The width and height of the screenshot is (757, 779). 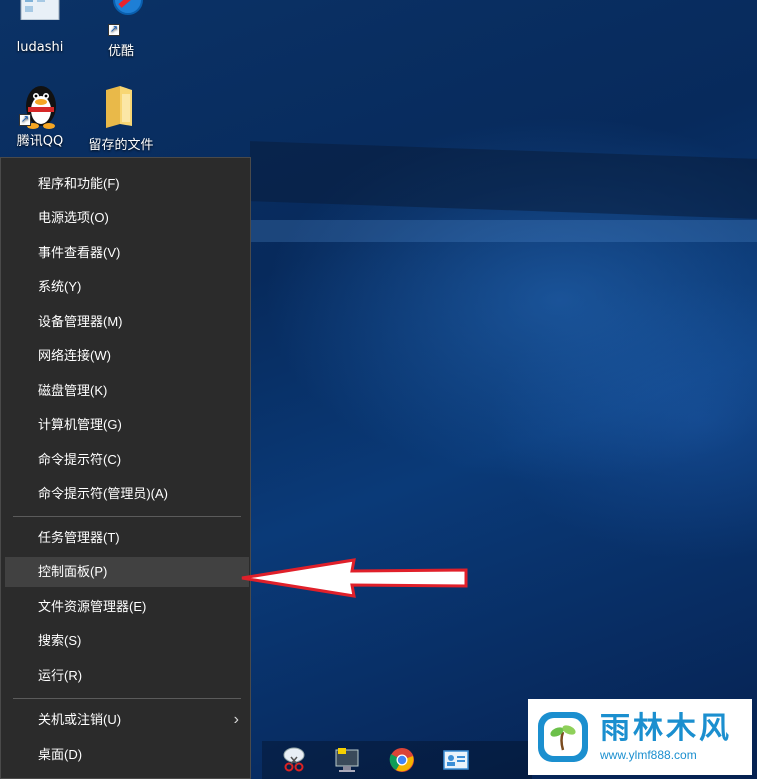 What do you see at coordinates (40, 18) in the screenshot?
I see `ludashi-icon` at bounding box center [40, 18].